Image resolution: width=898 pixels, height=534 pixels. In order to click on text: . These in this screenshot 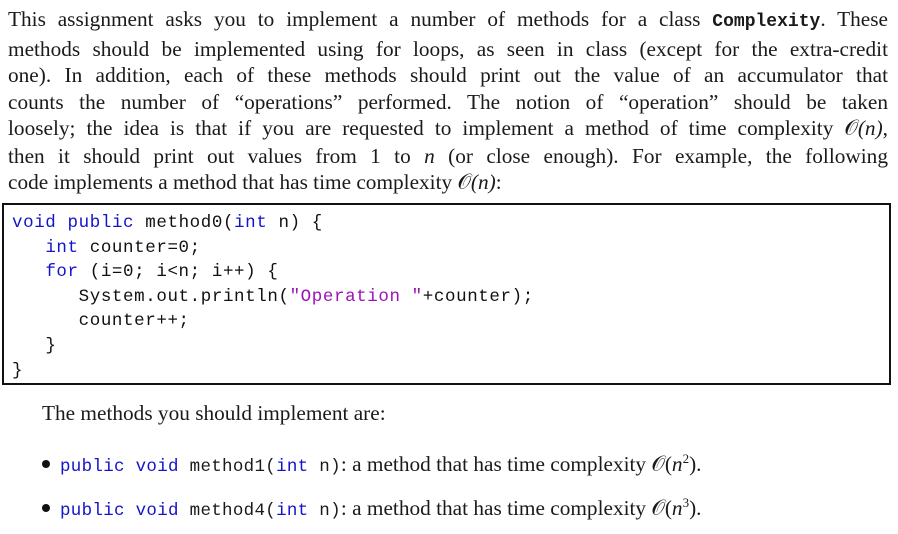, I will do `click(854, 19)`.